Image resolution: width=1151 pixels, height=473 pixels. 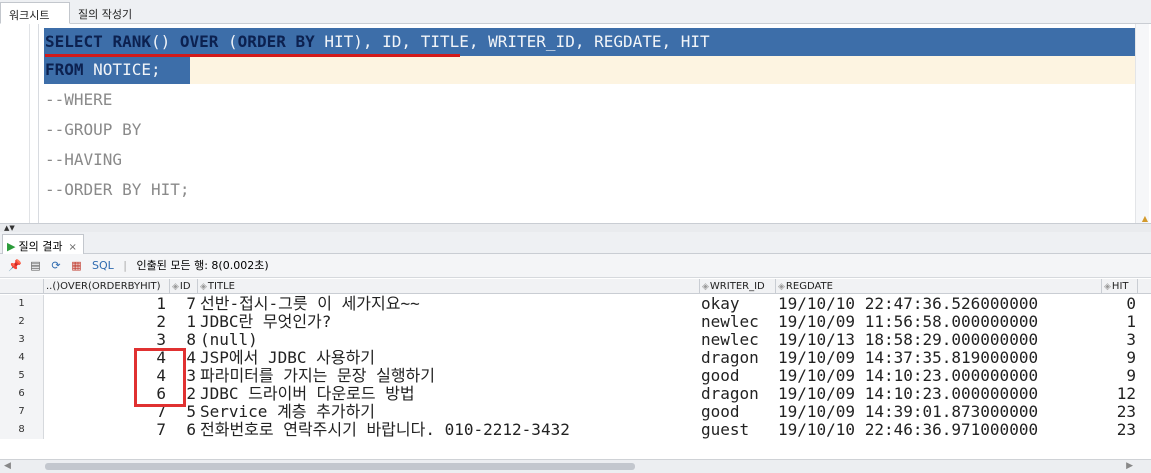 What do you see at coordinates (738, 304) in the screenshot?
I see `cell-writer-id: okay` at bounding box center [738, 304].